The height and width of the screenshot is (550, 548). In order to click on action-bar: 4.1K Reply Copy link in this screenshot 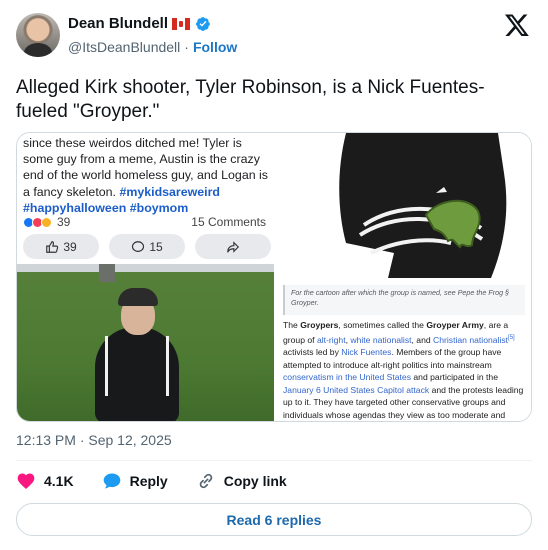, I will do `click(165, 481)`.